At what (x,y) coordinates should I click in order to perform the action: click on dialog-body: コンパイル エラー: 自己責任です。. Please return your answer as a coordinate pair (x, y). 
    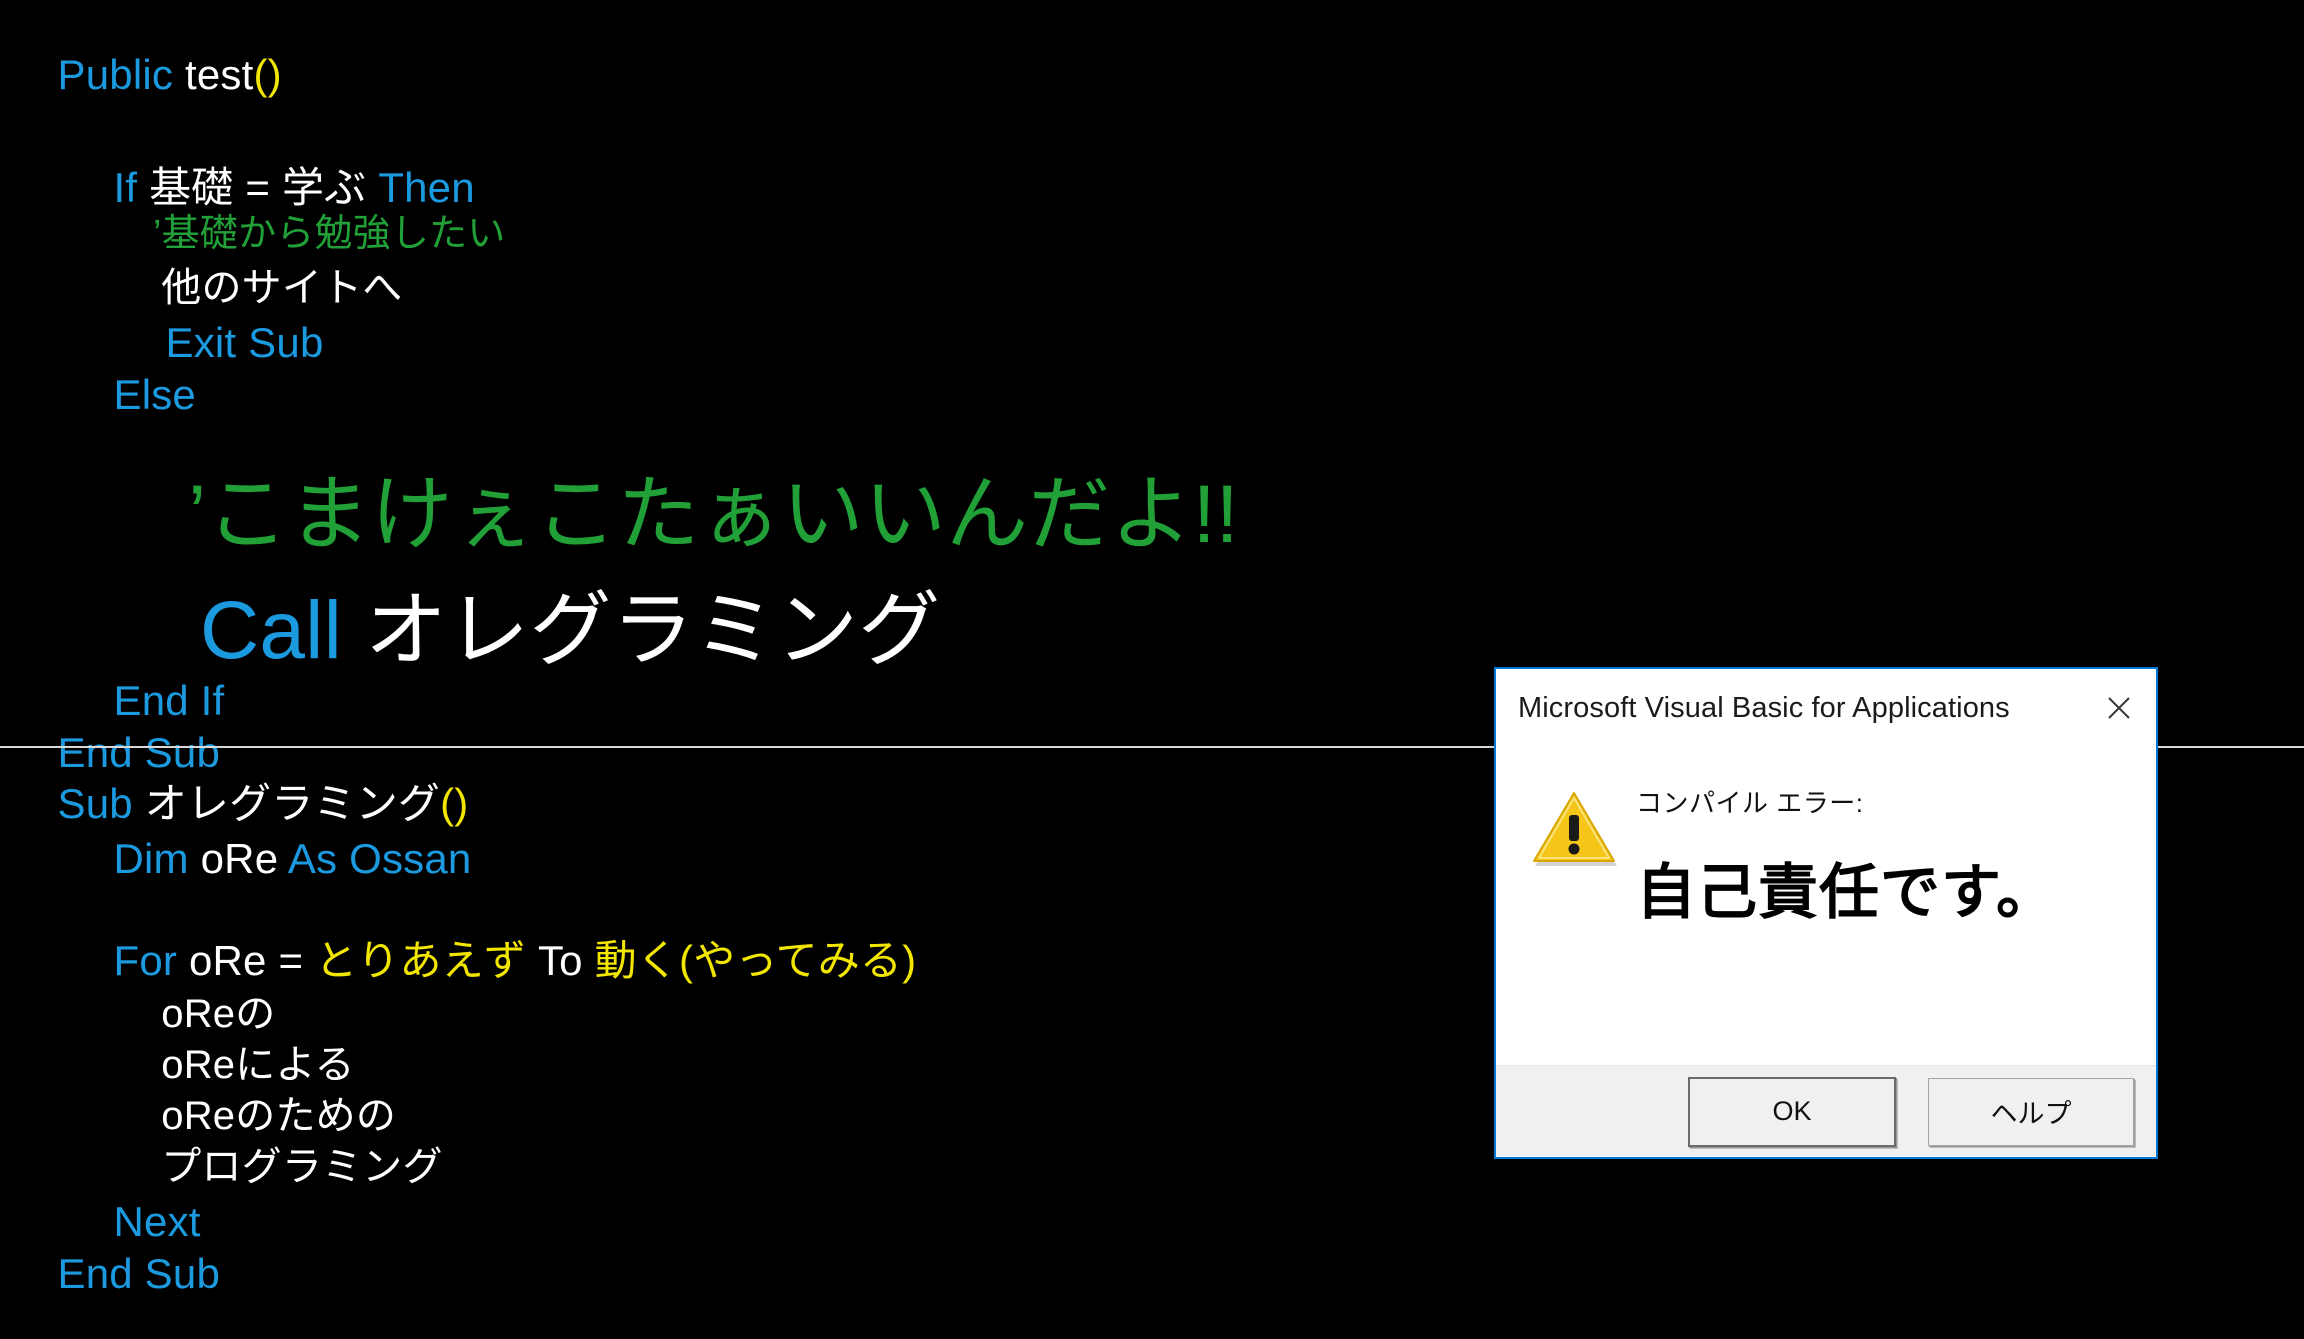
    Looking at the image, I should click on (1826, 906).